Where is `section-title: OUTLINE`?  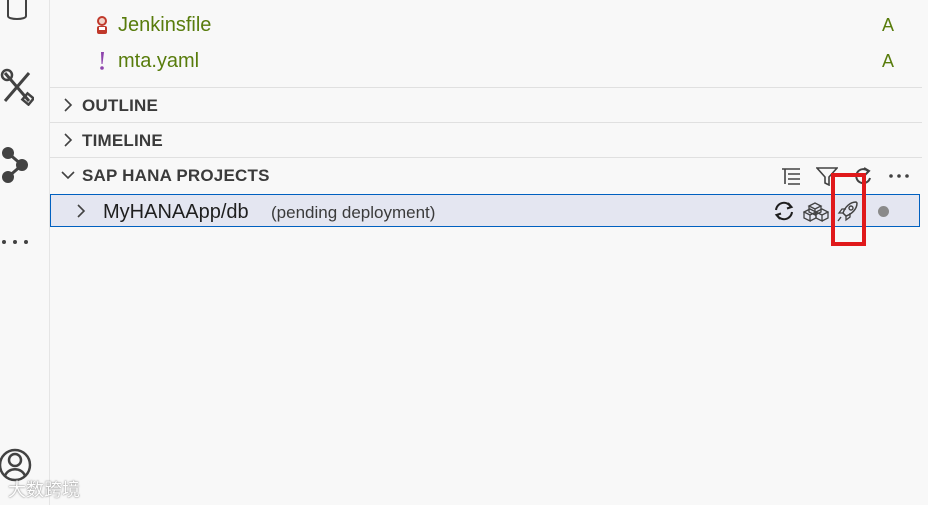
section-title: OUTLINE is located at coordinates (120, 105).